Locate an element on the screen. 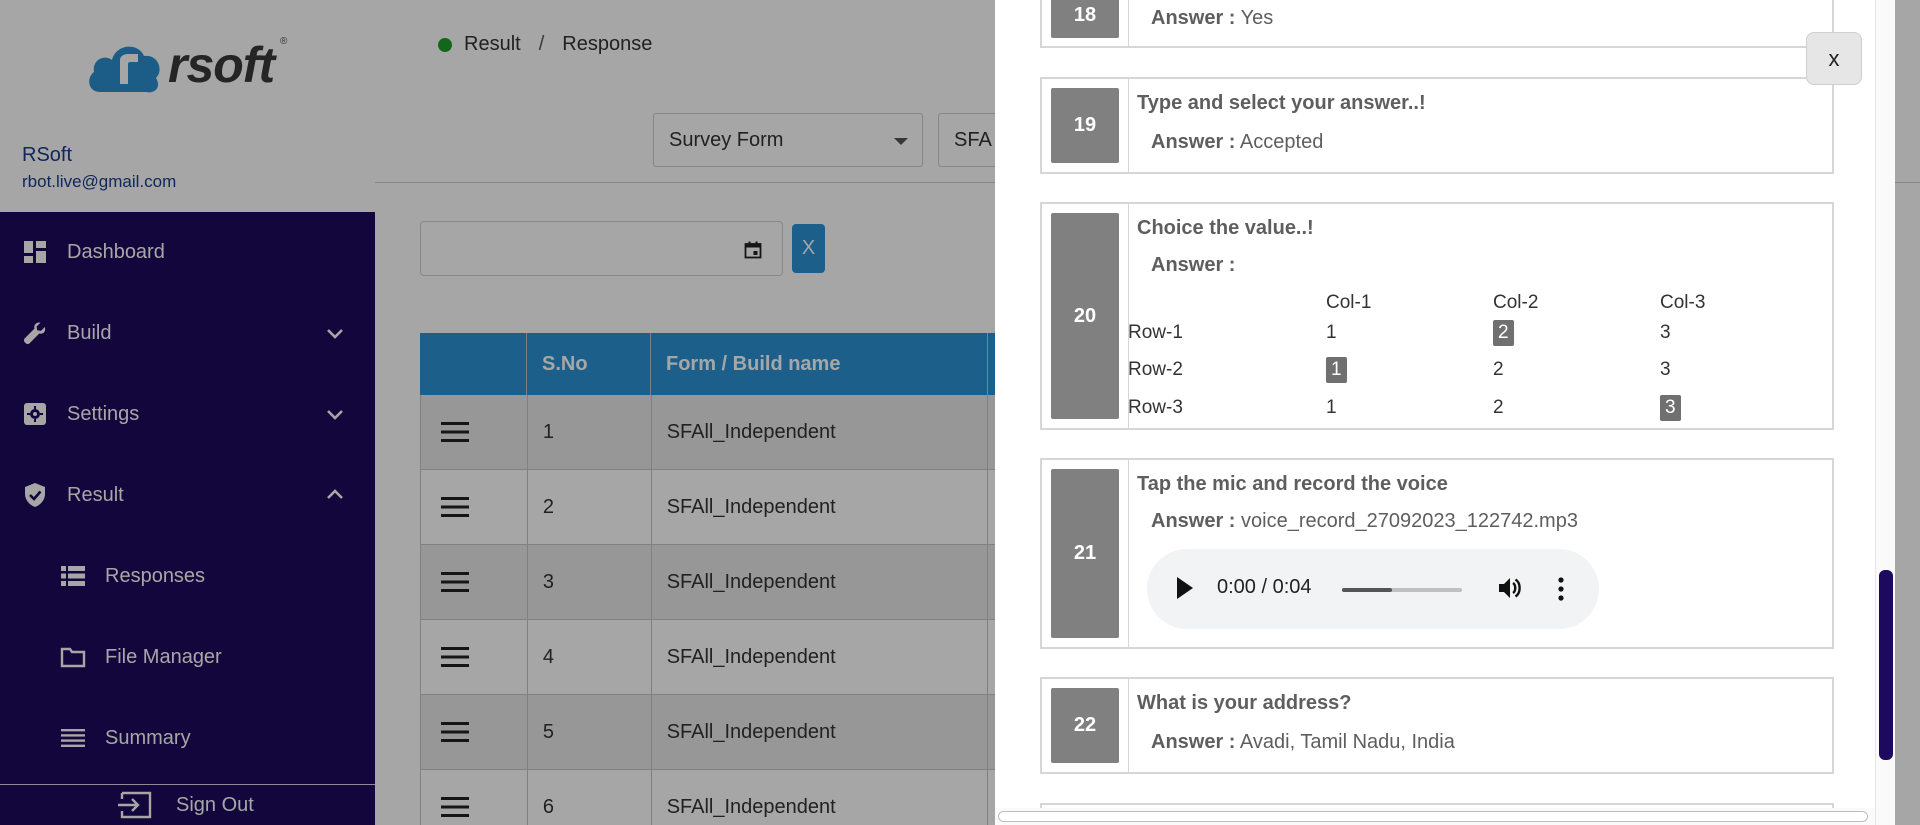 This screenshot has width=1920, height=825. volume-icon is located at coordinates (1510, 588).